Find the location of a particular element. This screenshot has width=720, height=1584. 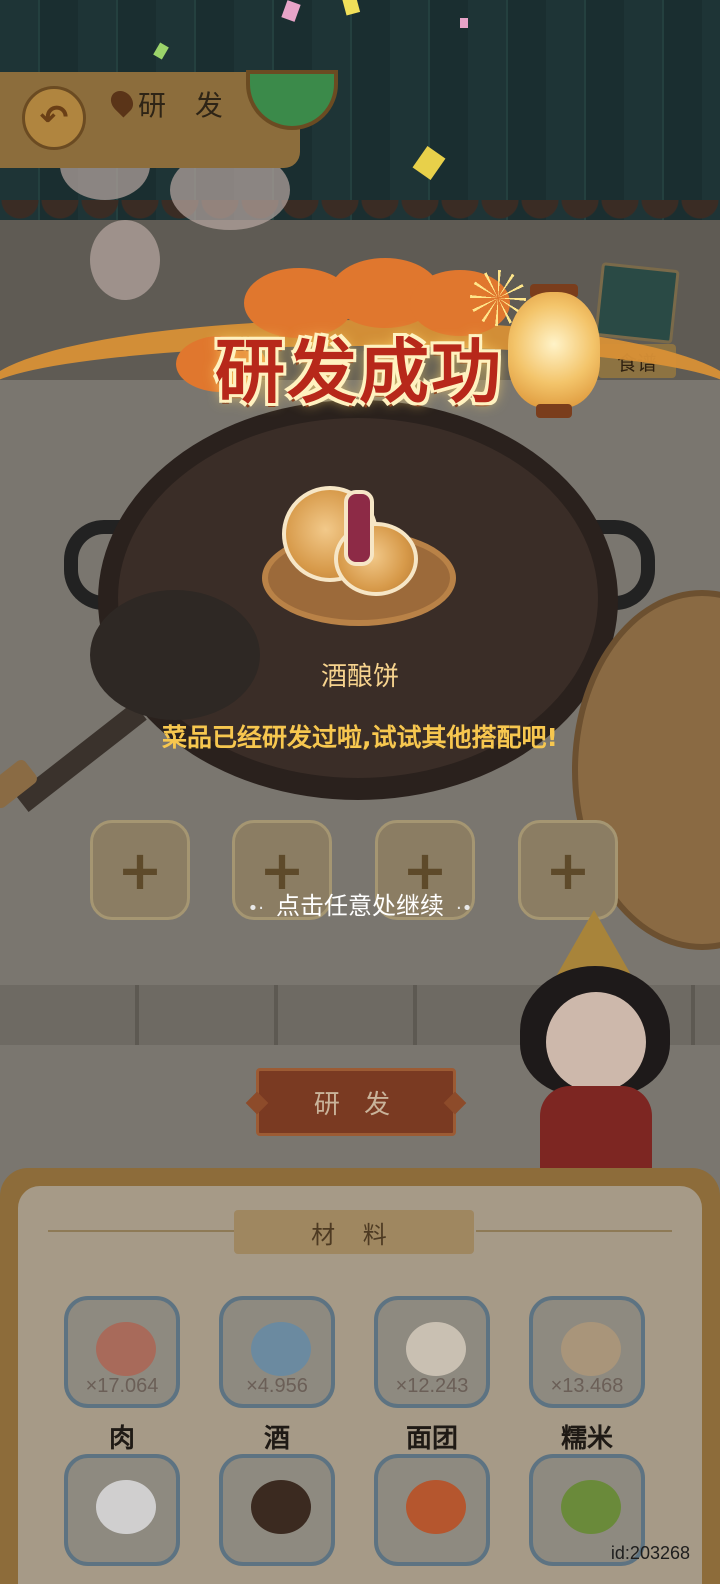

continue-hint: •· 点击任意处继续 ·• is located at coordinates (360, 903).